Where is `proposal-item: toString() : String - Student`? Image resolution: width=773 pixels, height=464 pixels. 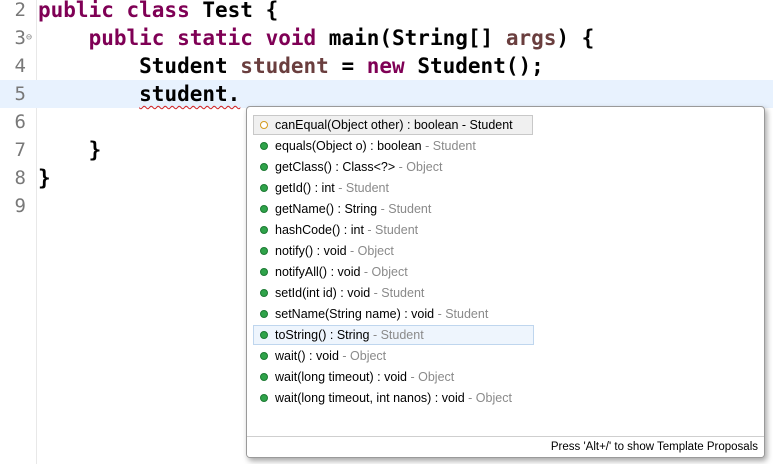
proposal-item: toString() : String - Student is located at coordinates (393, 335).